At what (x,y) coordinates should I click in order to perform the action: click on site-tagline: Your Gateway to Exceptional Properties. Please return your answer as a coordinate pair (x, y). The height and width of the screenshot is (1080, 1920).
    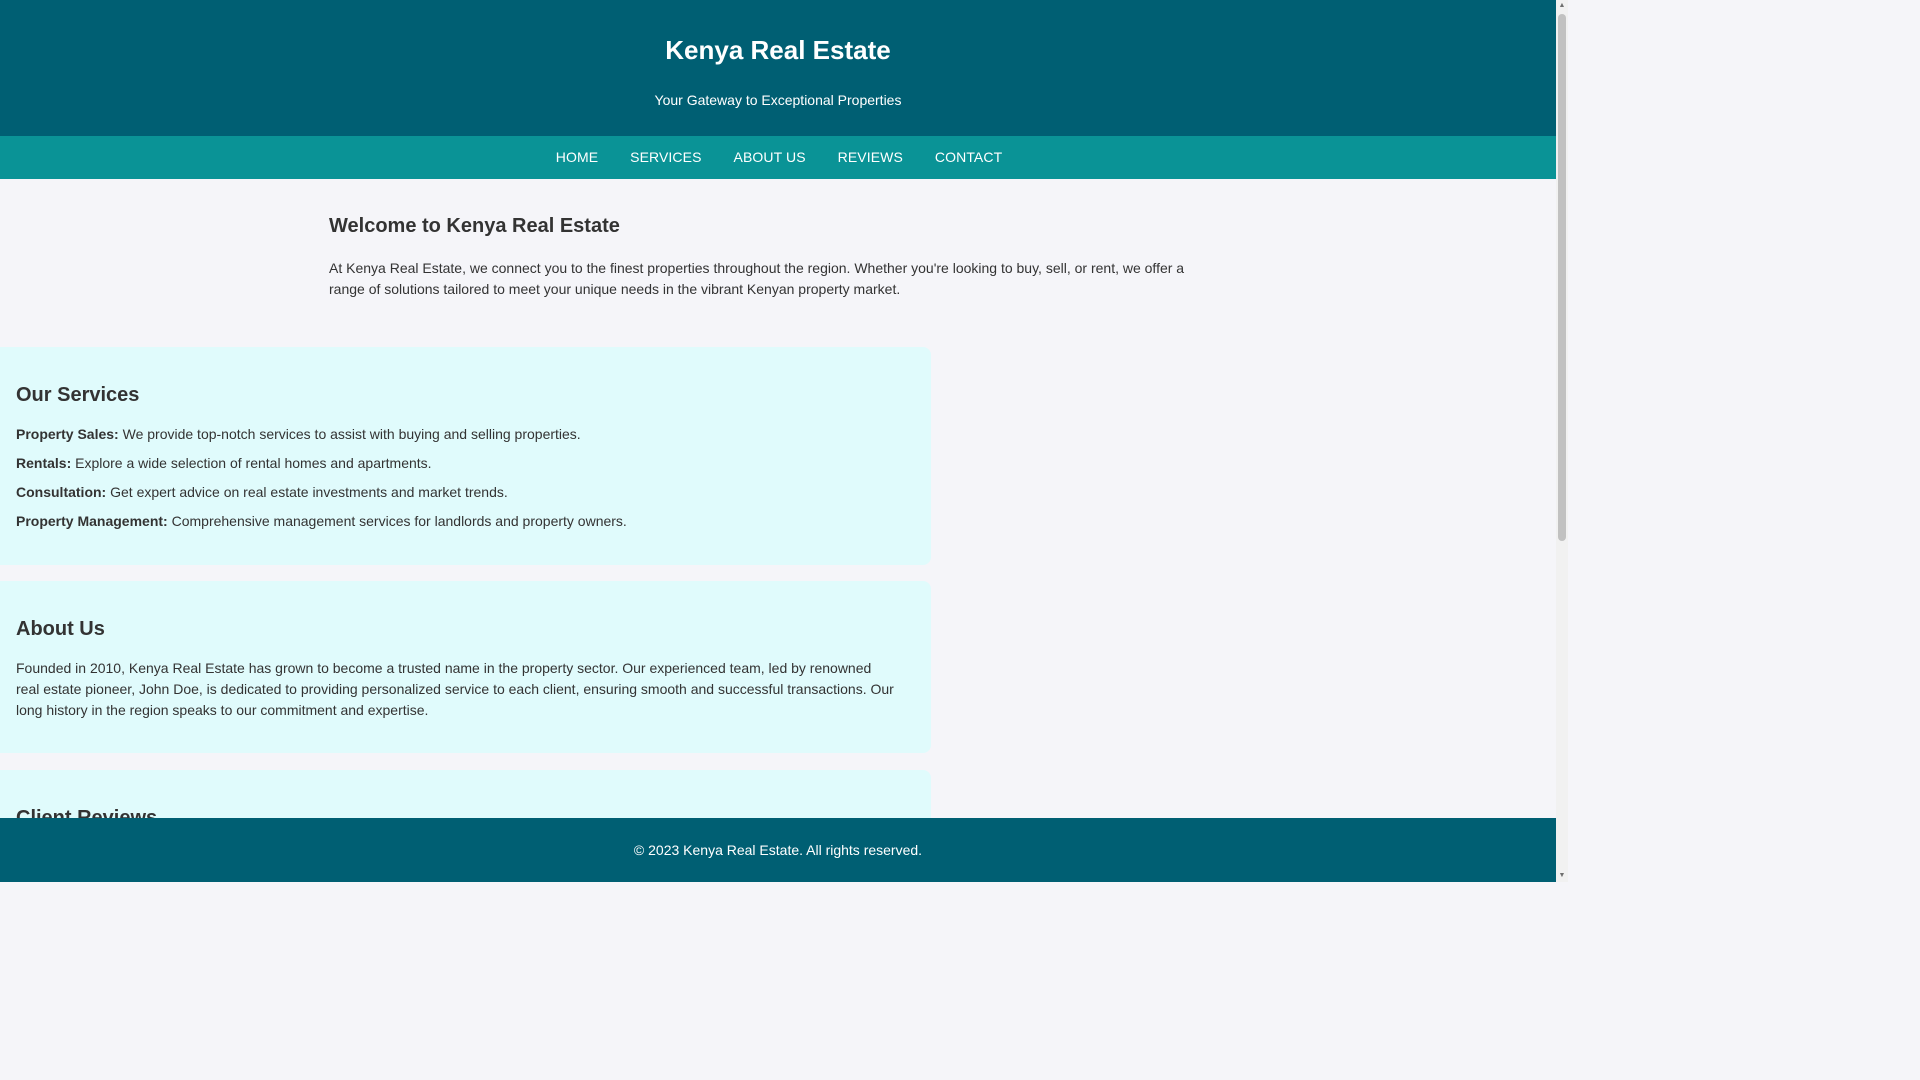
    Looking at the image, I should click on (778, 100).